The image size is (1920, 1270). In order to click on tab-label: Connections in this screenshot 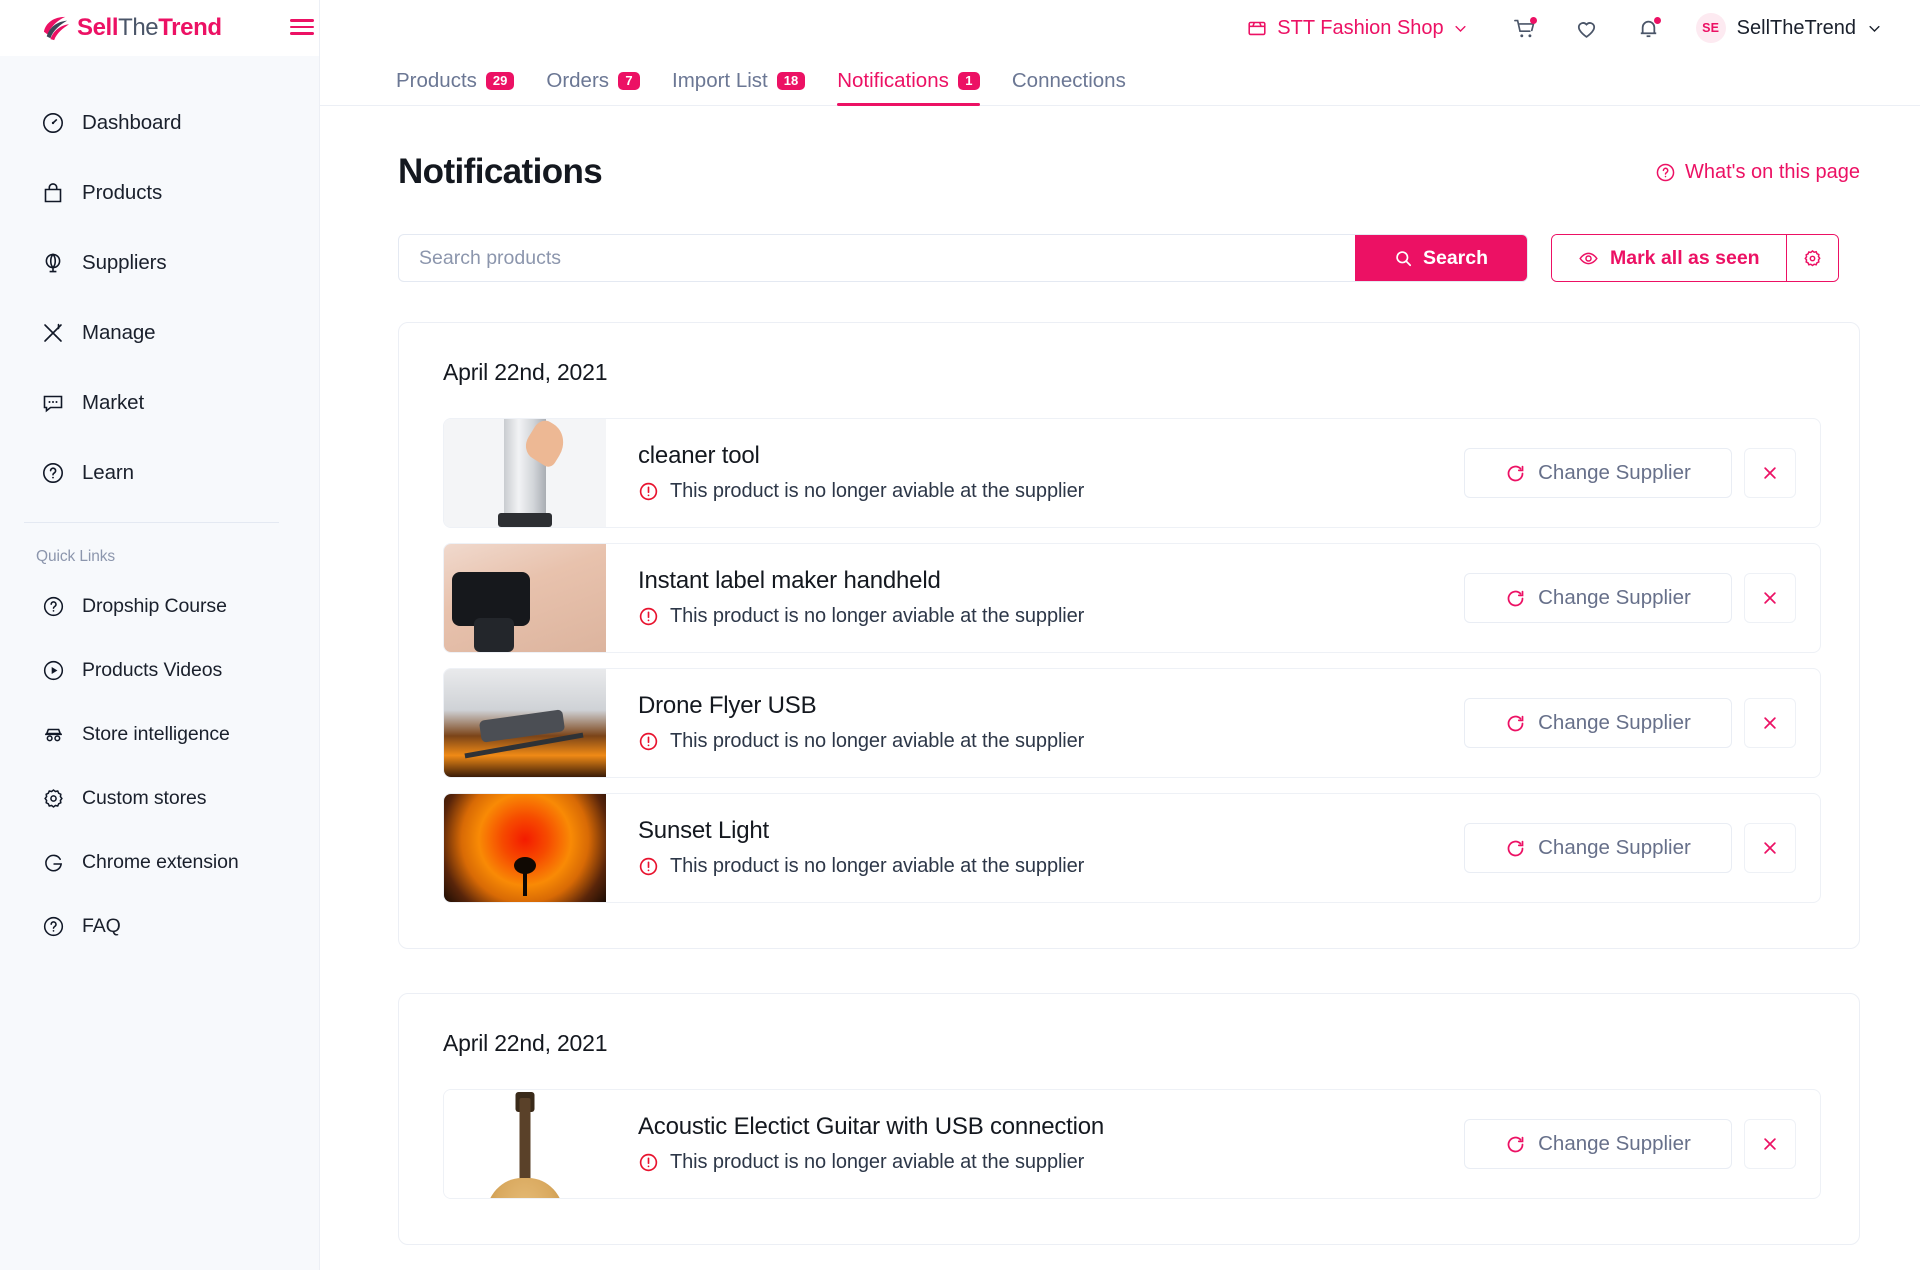, I will do `click(1068, 80)`.